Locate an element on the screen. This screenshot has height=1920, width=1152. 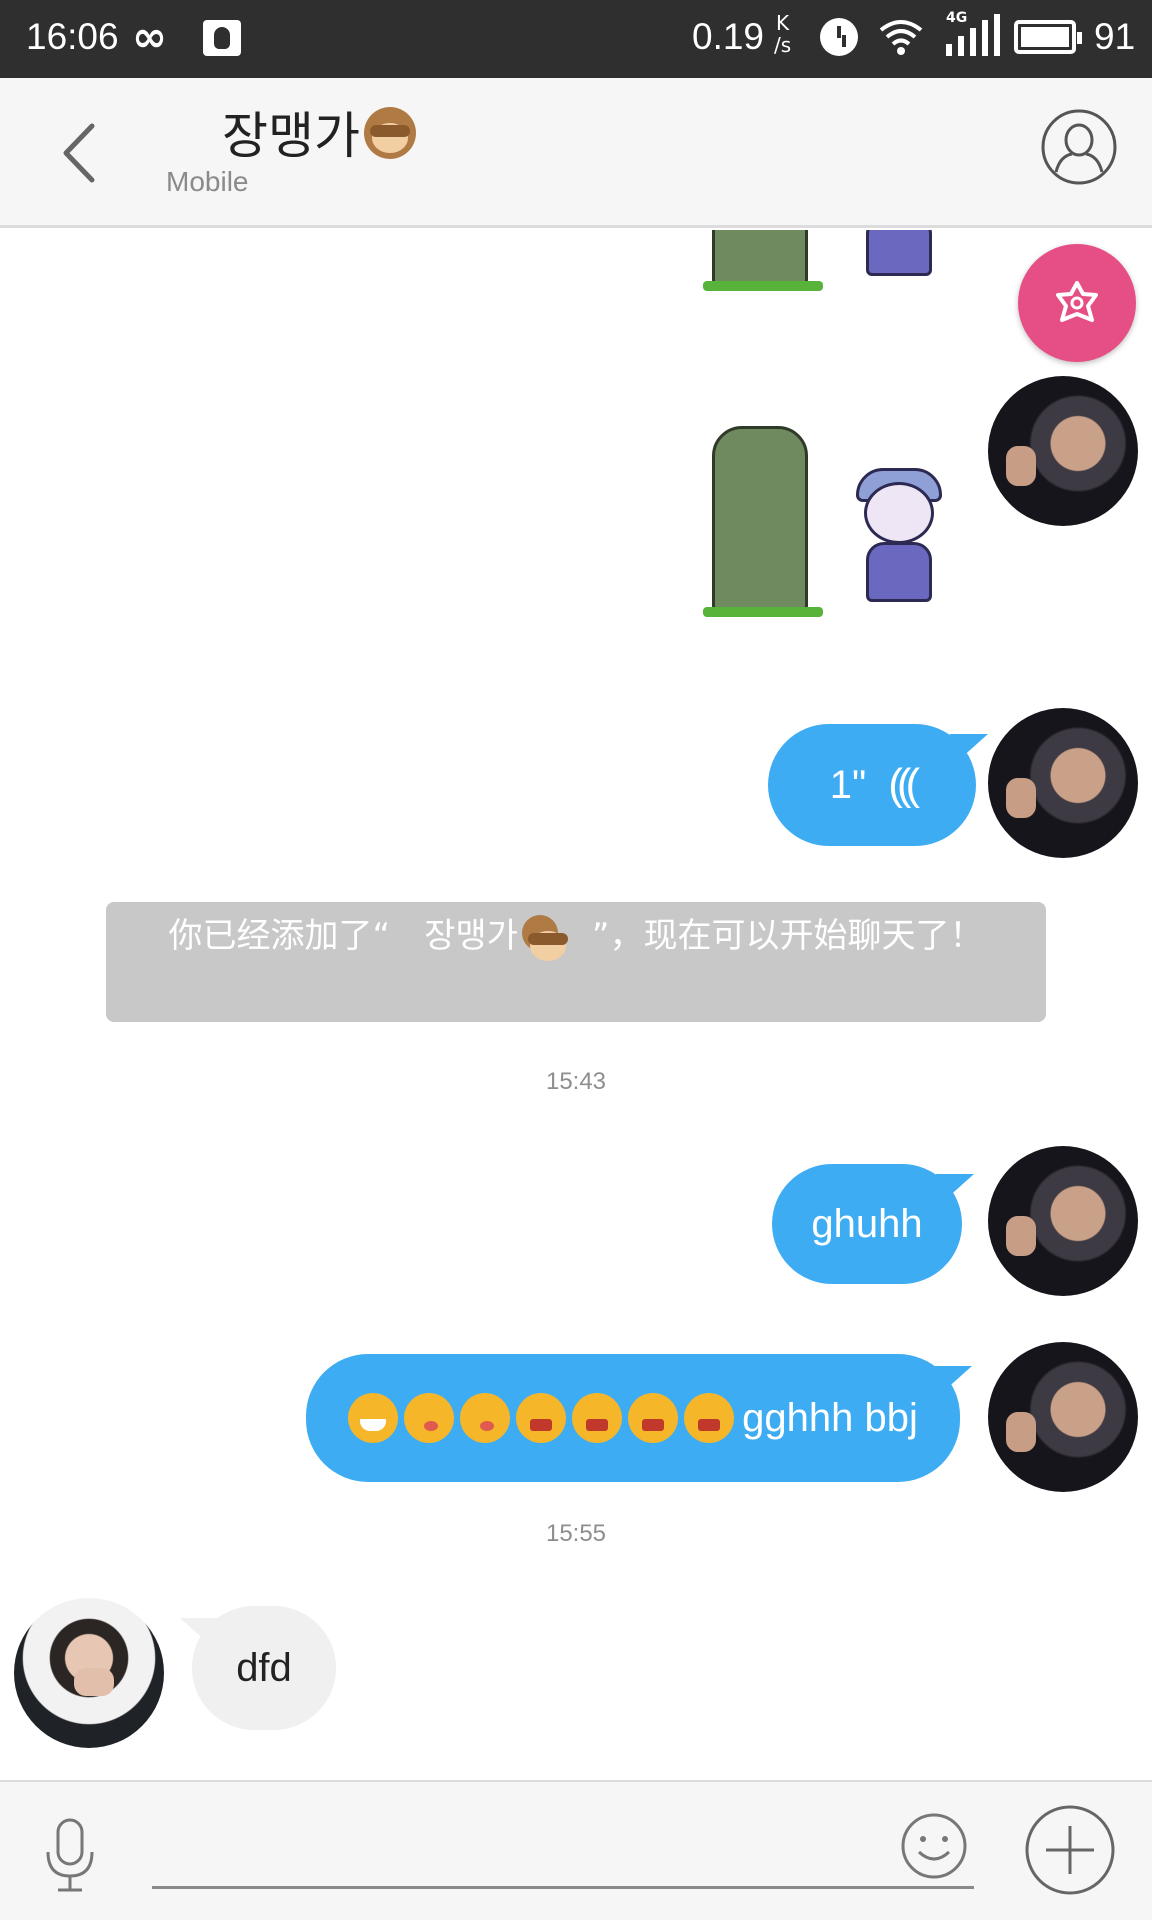
message-text: ghuhh is located at coordinates (867, 1223).